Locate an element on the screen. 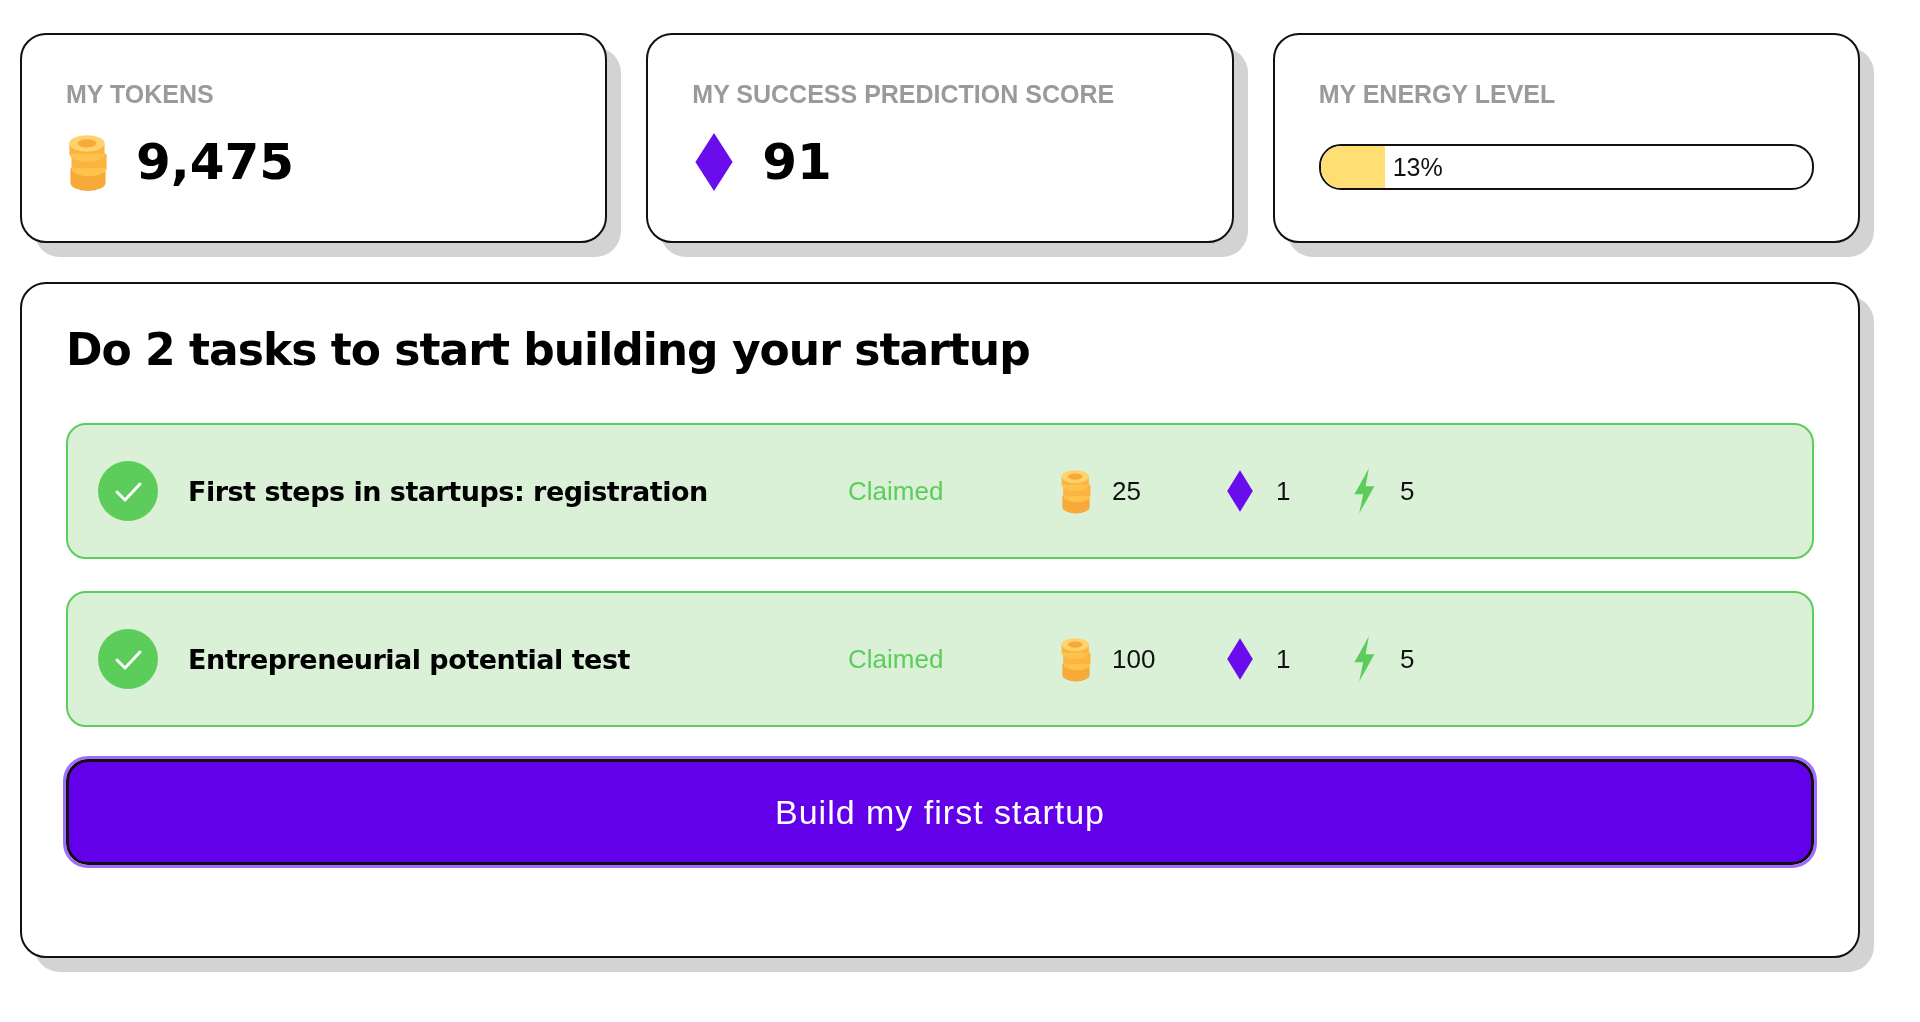 The width and height of the screenshot is (1920, 1022). stat-label: MY ENERGY LEVEL is located at coordinates (1437, 94).